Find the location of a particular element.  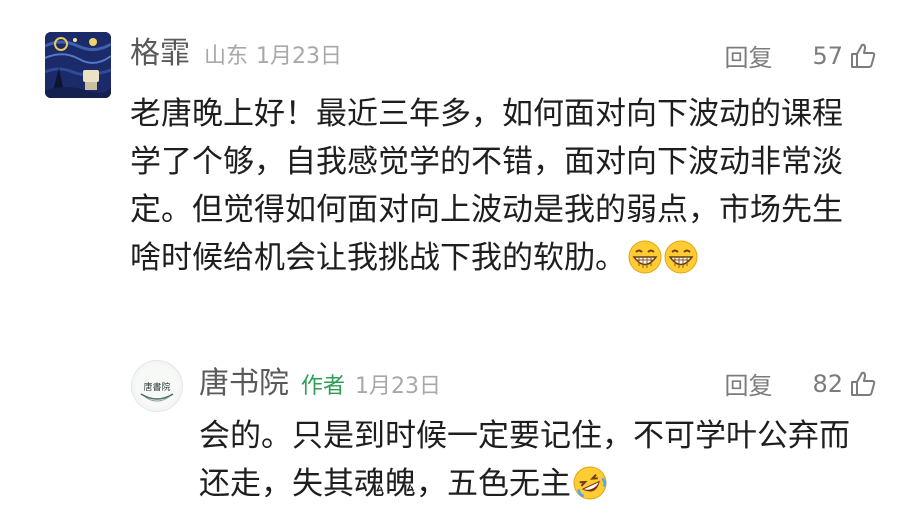

commenter-name: 格霏 is located at coordinates (160, 54).